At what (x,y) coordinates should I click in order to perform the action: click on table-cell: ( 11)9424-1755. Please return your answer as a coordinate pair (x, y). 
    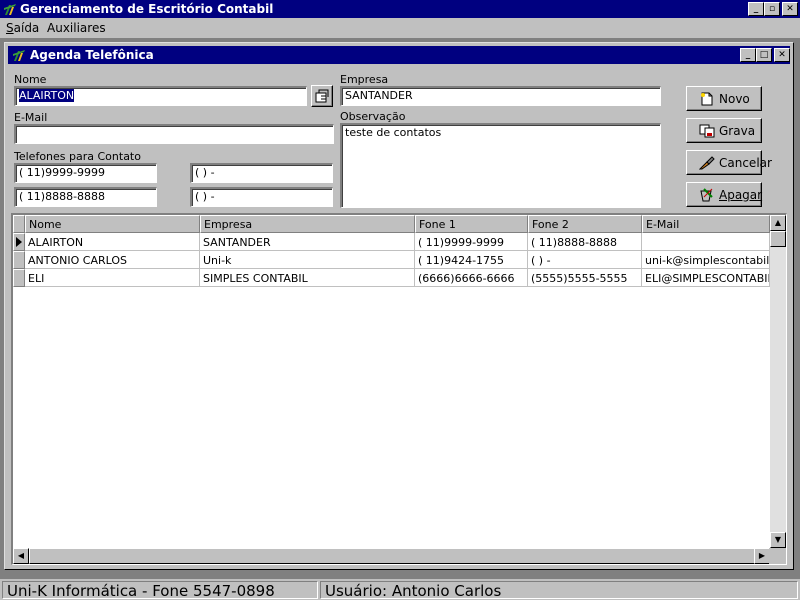
    Looking at the image, I should click on (471, 260).